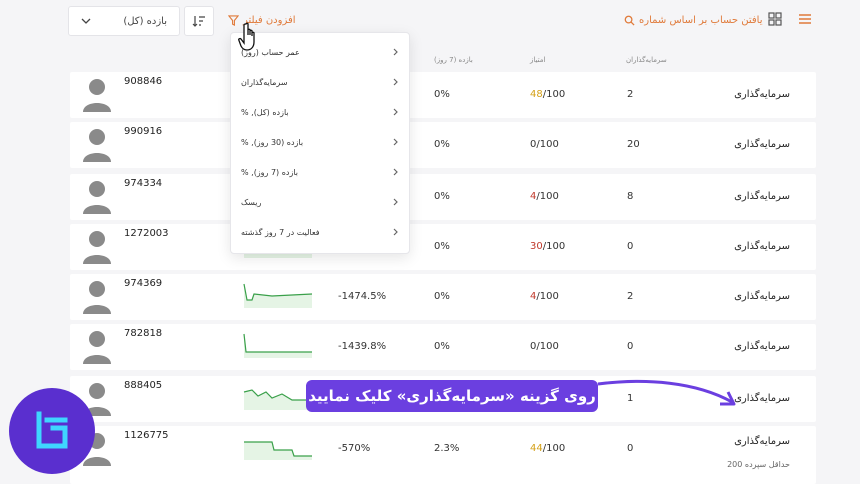 The width and height of the screenshot is (860, 484). I want to click on investors-count: 8, so click(630, 196).